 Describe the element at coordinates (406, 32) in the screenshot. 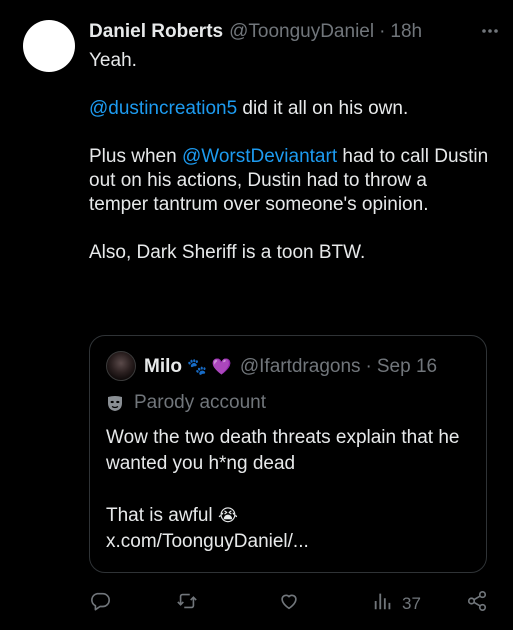

I see `tweet-timestamp: 18h` at that location.